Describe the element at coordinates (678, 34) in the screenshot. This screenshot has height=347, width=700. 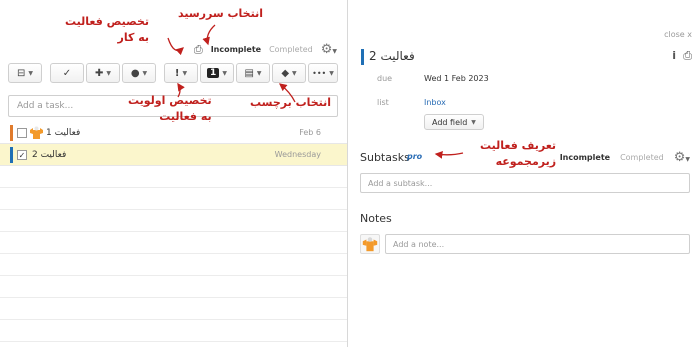
I see `close-button: close x` at that location.